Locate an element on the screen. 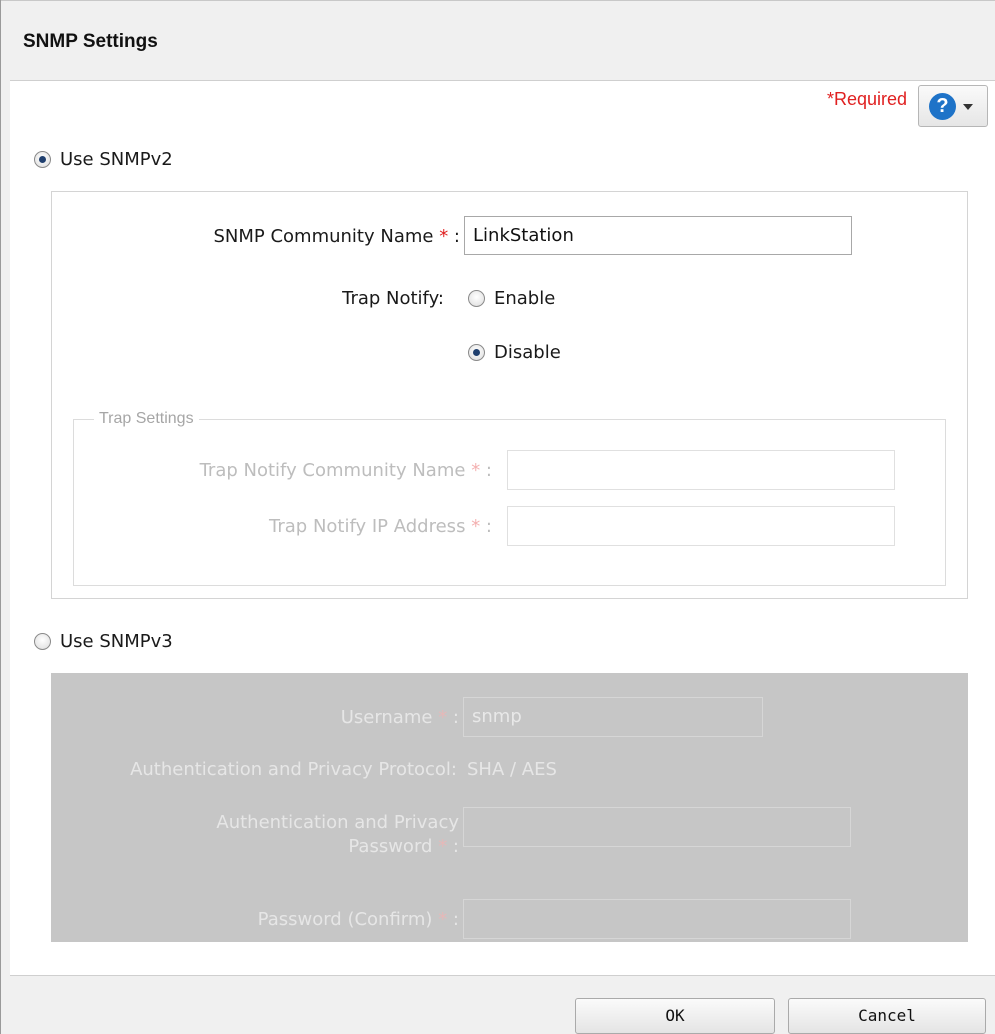 The image size is (995, 1034). cancel-button: Cancel is located at coordinates (887, 1016).